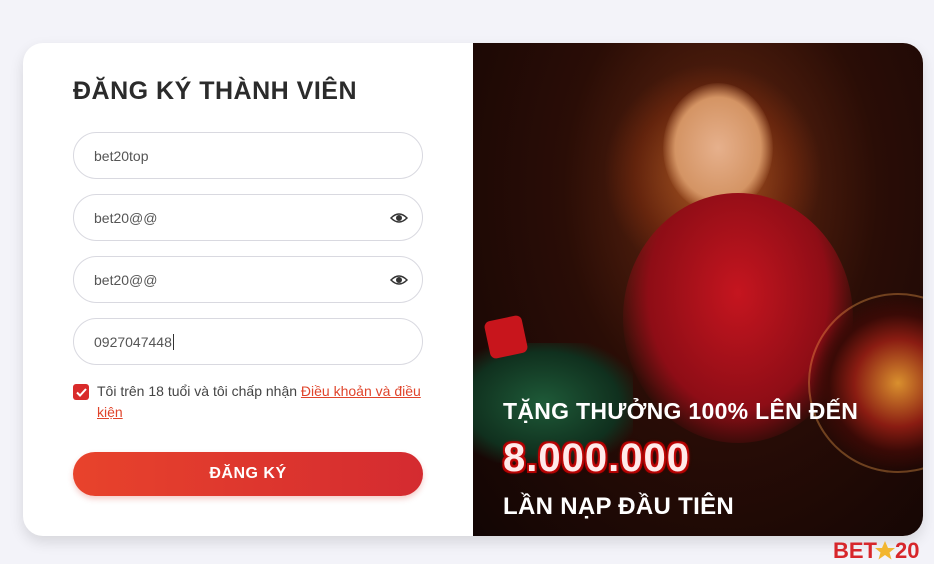  What do you see at coordinates (596, 458) in the screenshot?
I see `promo-amount: 8.000.000` at bounding box center [596, 458].